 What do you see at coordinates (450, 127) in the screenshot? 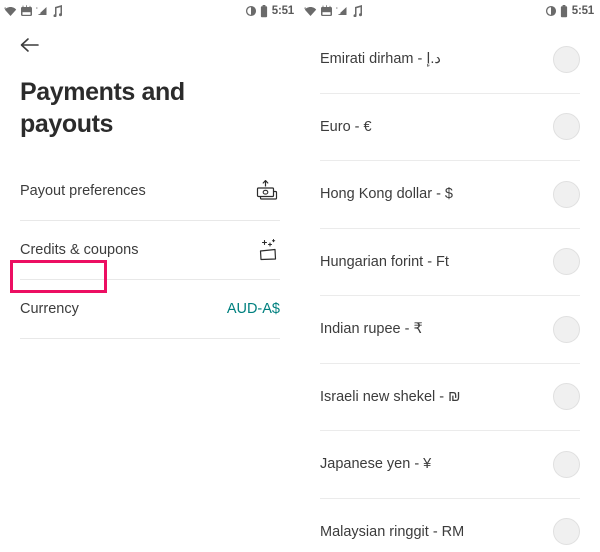
I see `currency-option-row: Euro - €` at bounding box center [450, 127].